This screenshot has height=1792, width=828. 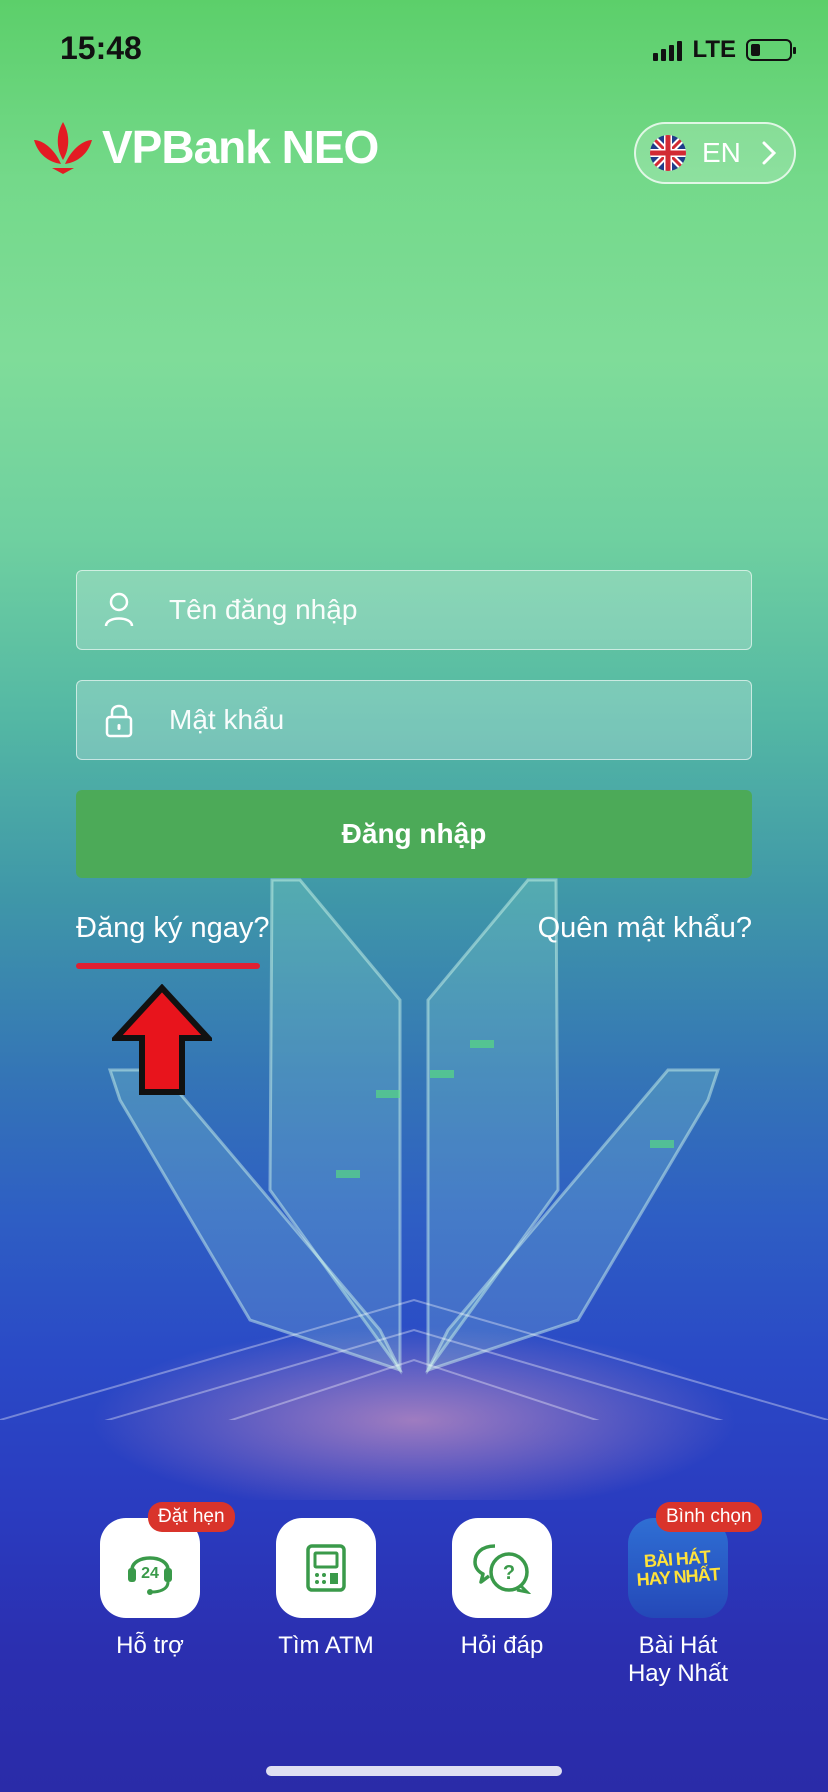 What do you see at coordinates (721, 152) in the screenshot?
I see `language-label: EN` at bounding box center [721, 152].